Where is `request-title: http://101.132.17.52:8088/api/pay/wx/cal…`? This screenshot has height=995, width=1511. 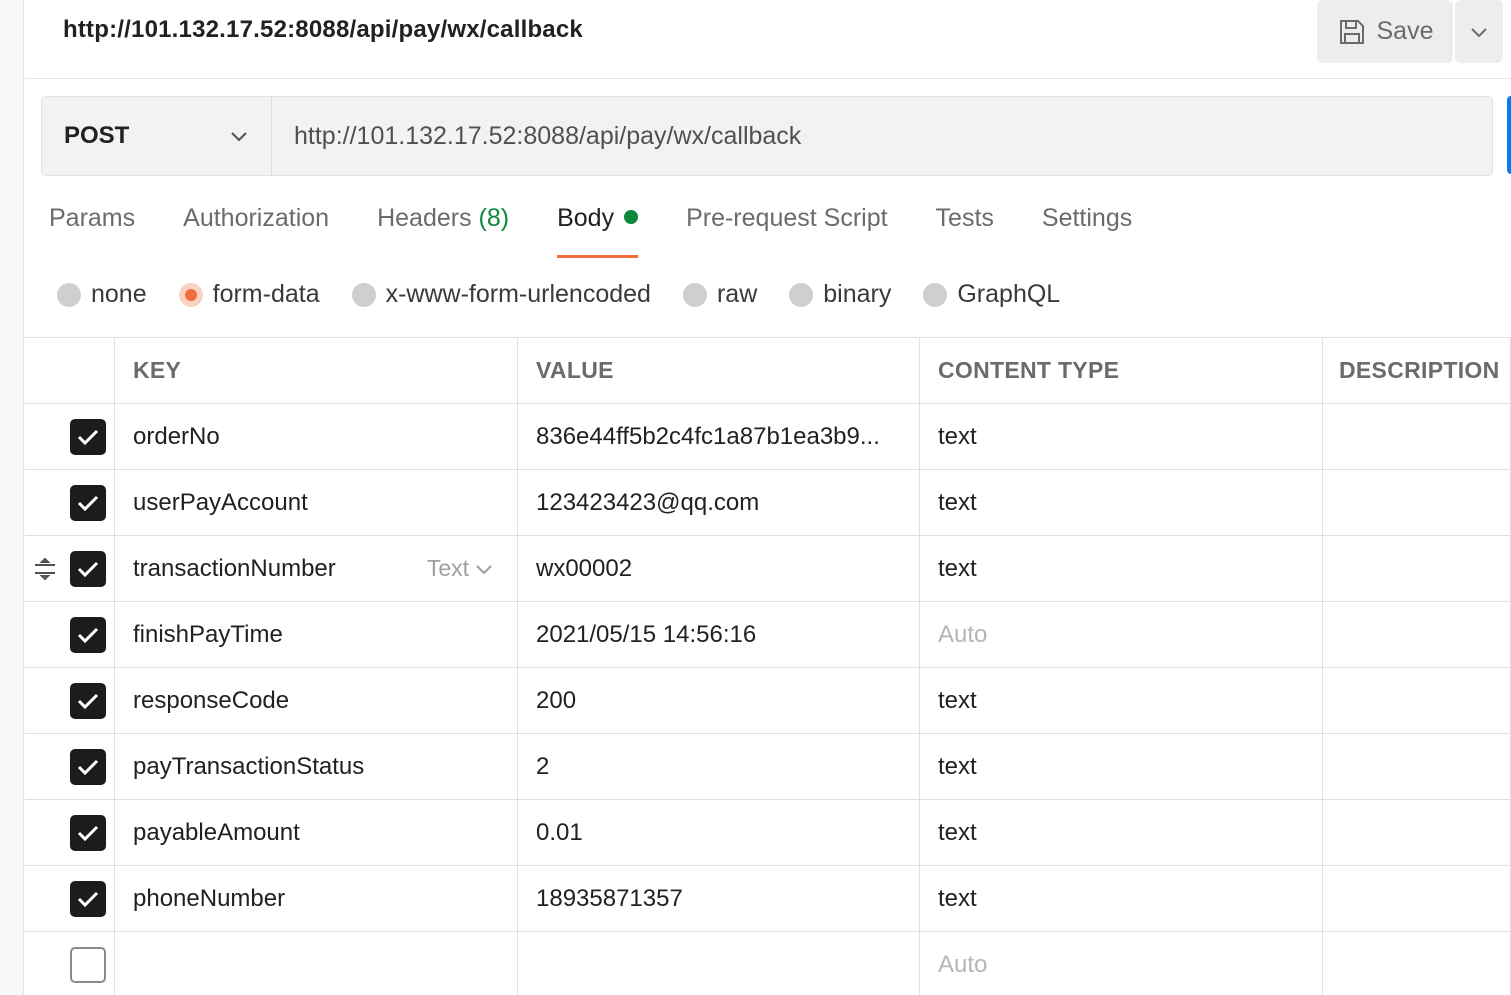 request-title: http://101.132.17.52:8088/api/pay/wx/cal… is located at coordinates (323, 30).